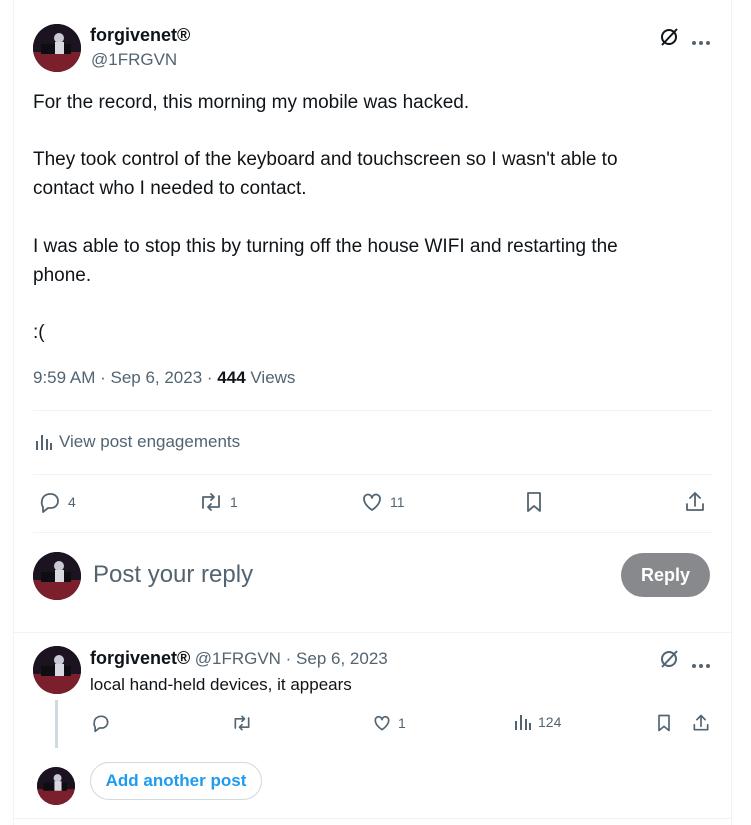 The image size is (751, 825). Describe the element at coordinates (57, 48) in the screenshot. I see `avatar` at that location.